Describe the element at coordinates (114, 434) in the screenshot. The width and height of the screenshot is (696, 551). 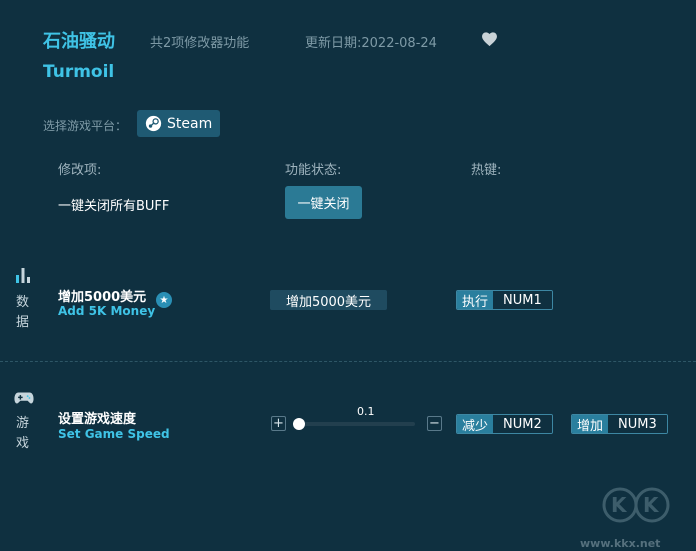
I see `speed-mod-name-en: Set Game Speed` at that location.